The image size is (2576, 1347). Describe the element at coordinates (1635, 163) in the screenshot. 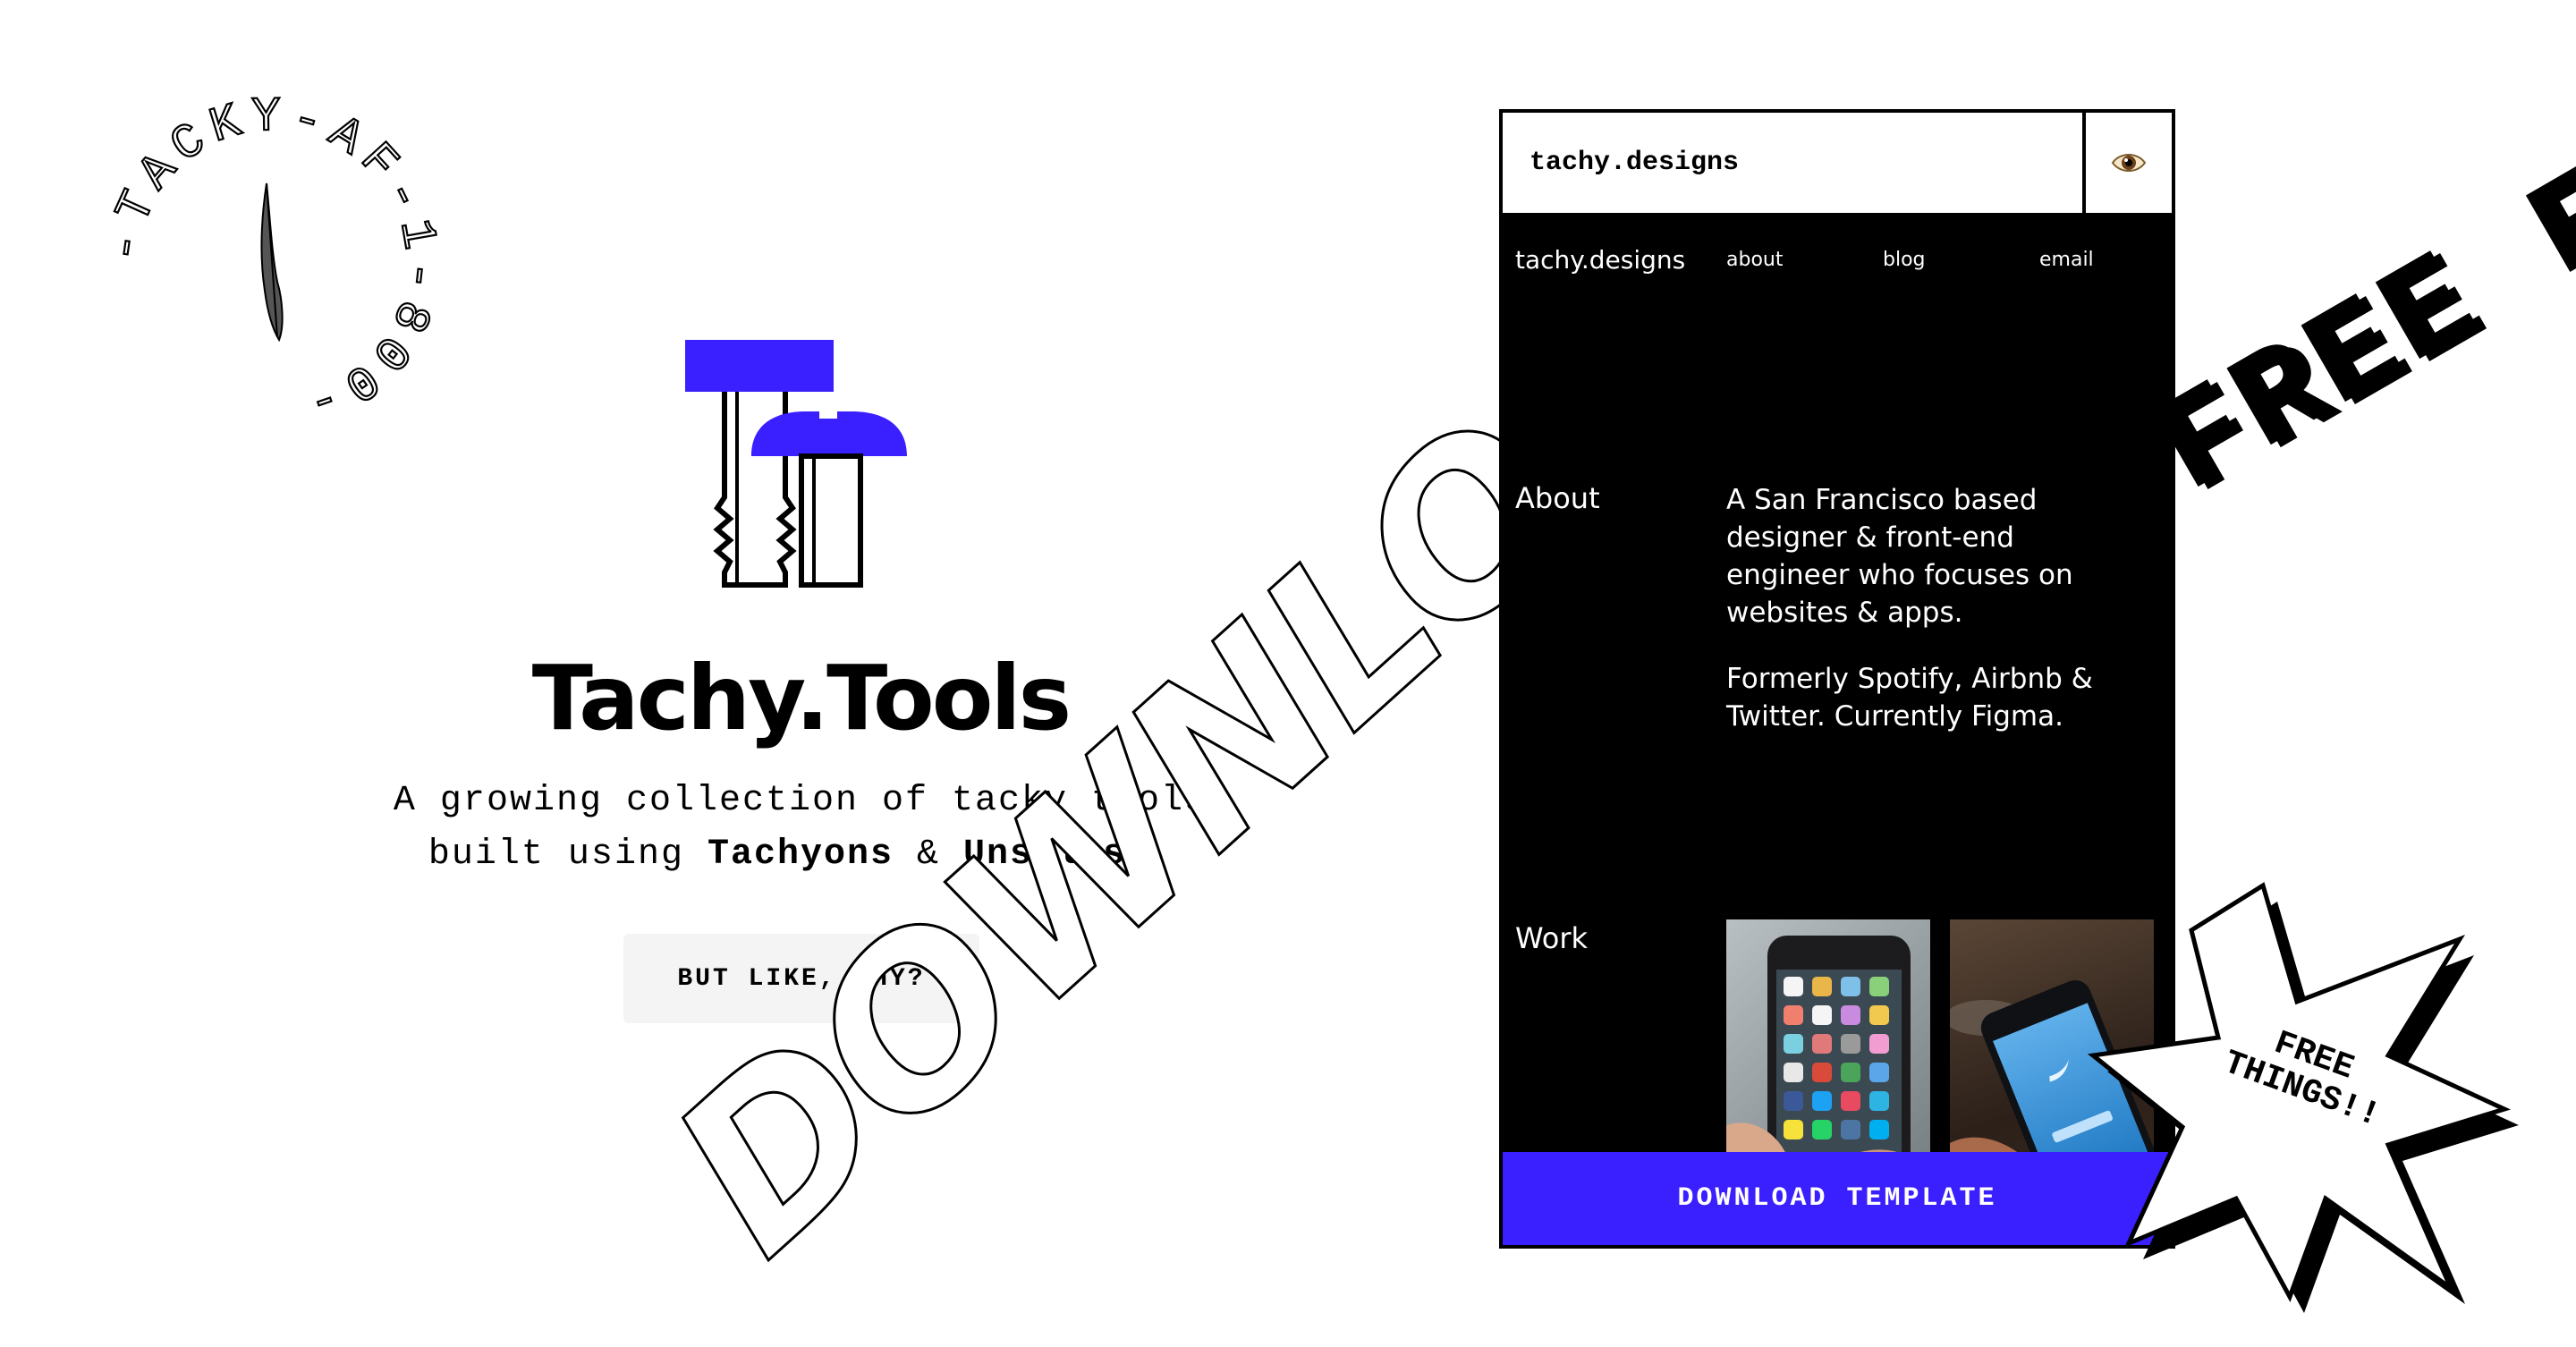

I see `preview-url: tachy.designs` at that location.